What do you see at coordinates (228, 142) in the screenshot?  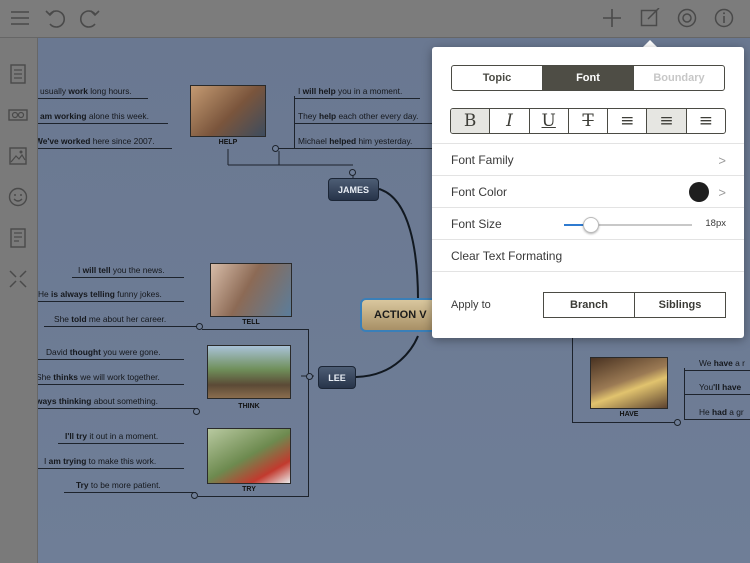 I see `help-caption: HELP` at bounding box center [228, 142].